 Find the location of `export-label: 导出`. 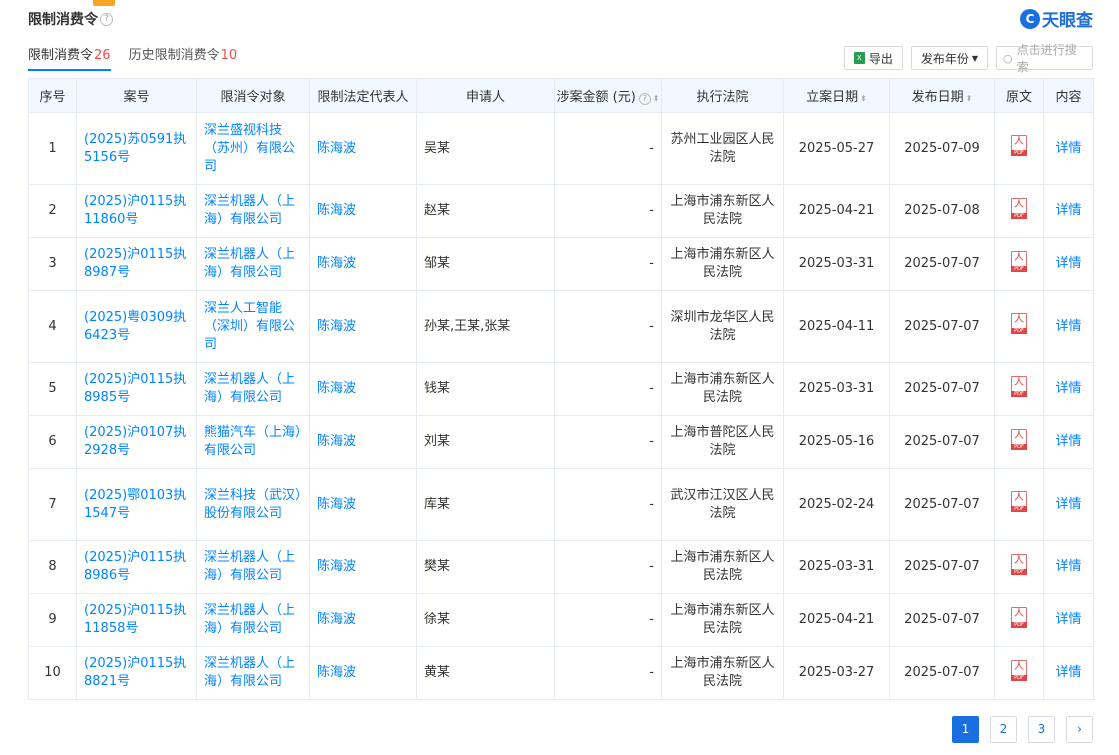

export-label: 导出 is located at coordinates (880, 58).